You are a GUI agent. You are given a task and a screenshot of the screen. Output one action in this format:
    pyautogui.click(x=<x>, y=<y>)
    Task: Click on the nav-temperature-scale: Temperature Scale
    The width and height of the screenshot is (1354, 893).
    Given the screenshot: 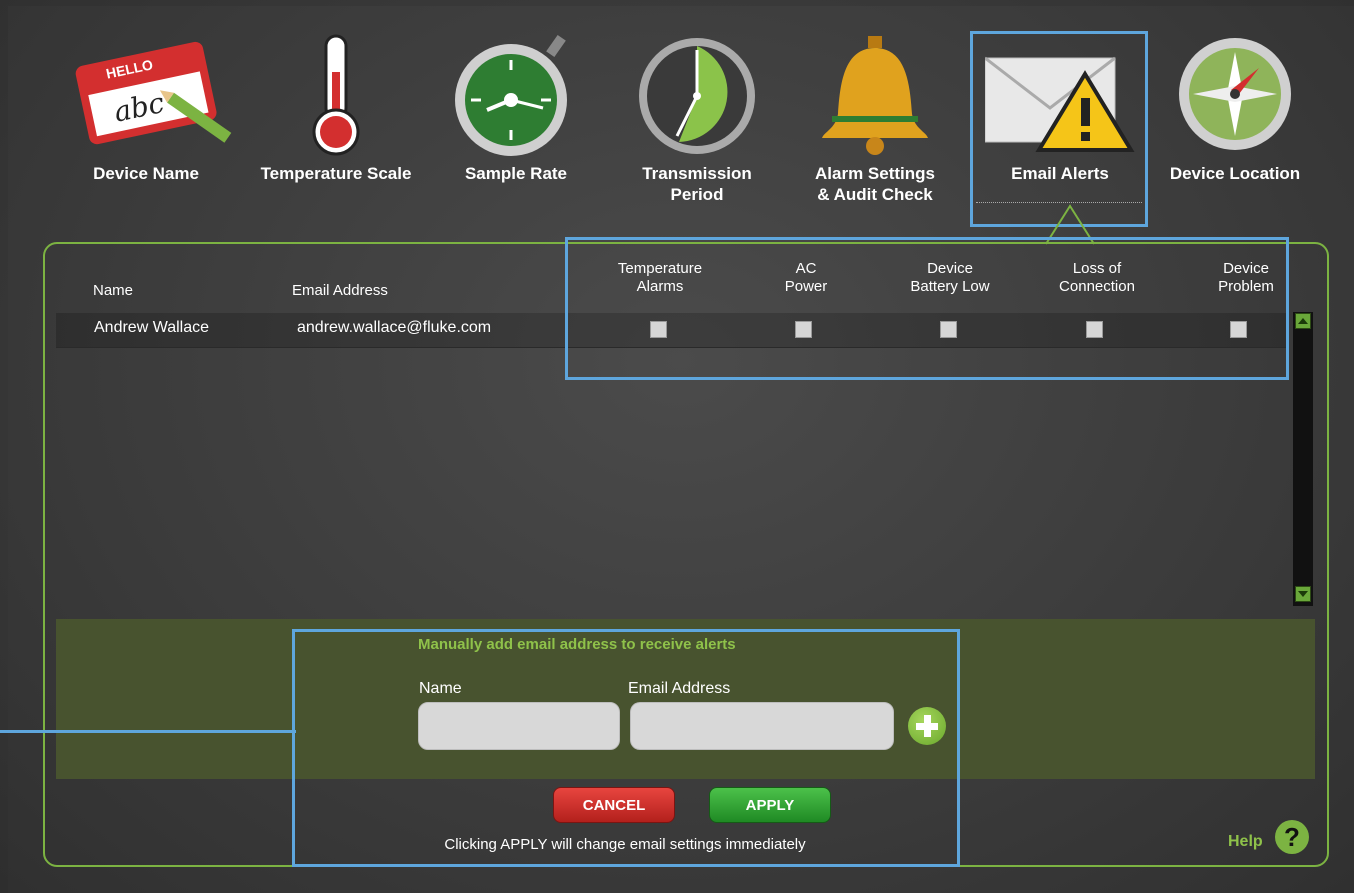 What is the action you would take?
    pyautogui.click(x=336, y=118)
    